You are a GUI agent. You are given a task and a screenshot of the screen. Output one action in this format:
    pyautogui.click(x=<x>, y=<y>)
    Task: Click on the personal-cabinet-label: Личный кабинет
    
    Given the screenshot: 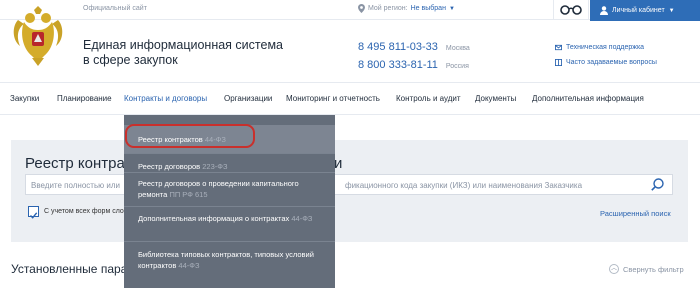 What is the action you would take?
    pyautogui.click(x=638, y=10)
    